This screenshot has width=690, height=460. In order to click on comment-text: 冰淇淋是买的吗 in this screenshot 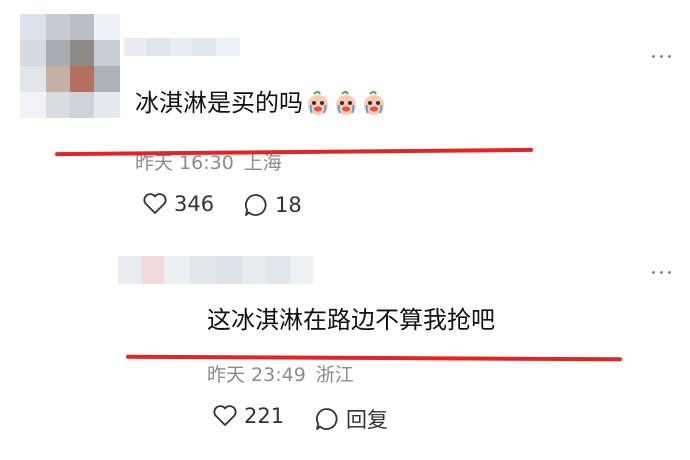, I will do `click(261, 103)`.